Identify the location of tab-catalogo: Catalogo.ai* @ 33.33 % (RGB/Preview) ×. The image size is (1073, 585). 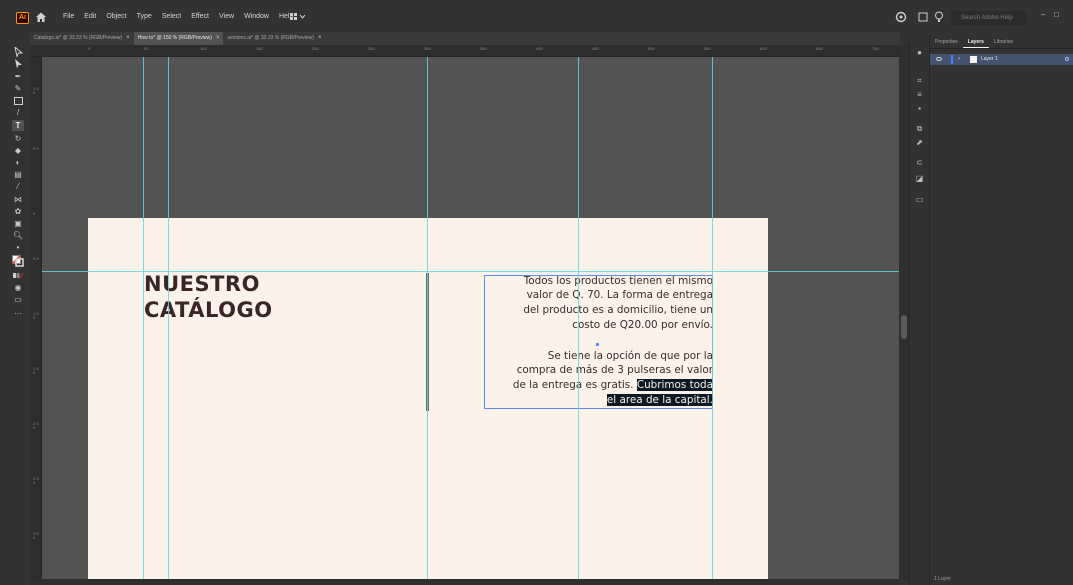
(82, 38).